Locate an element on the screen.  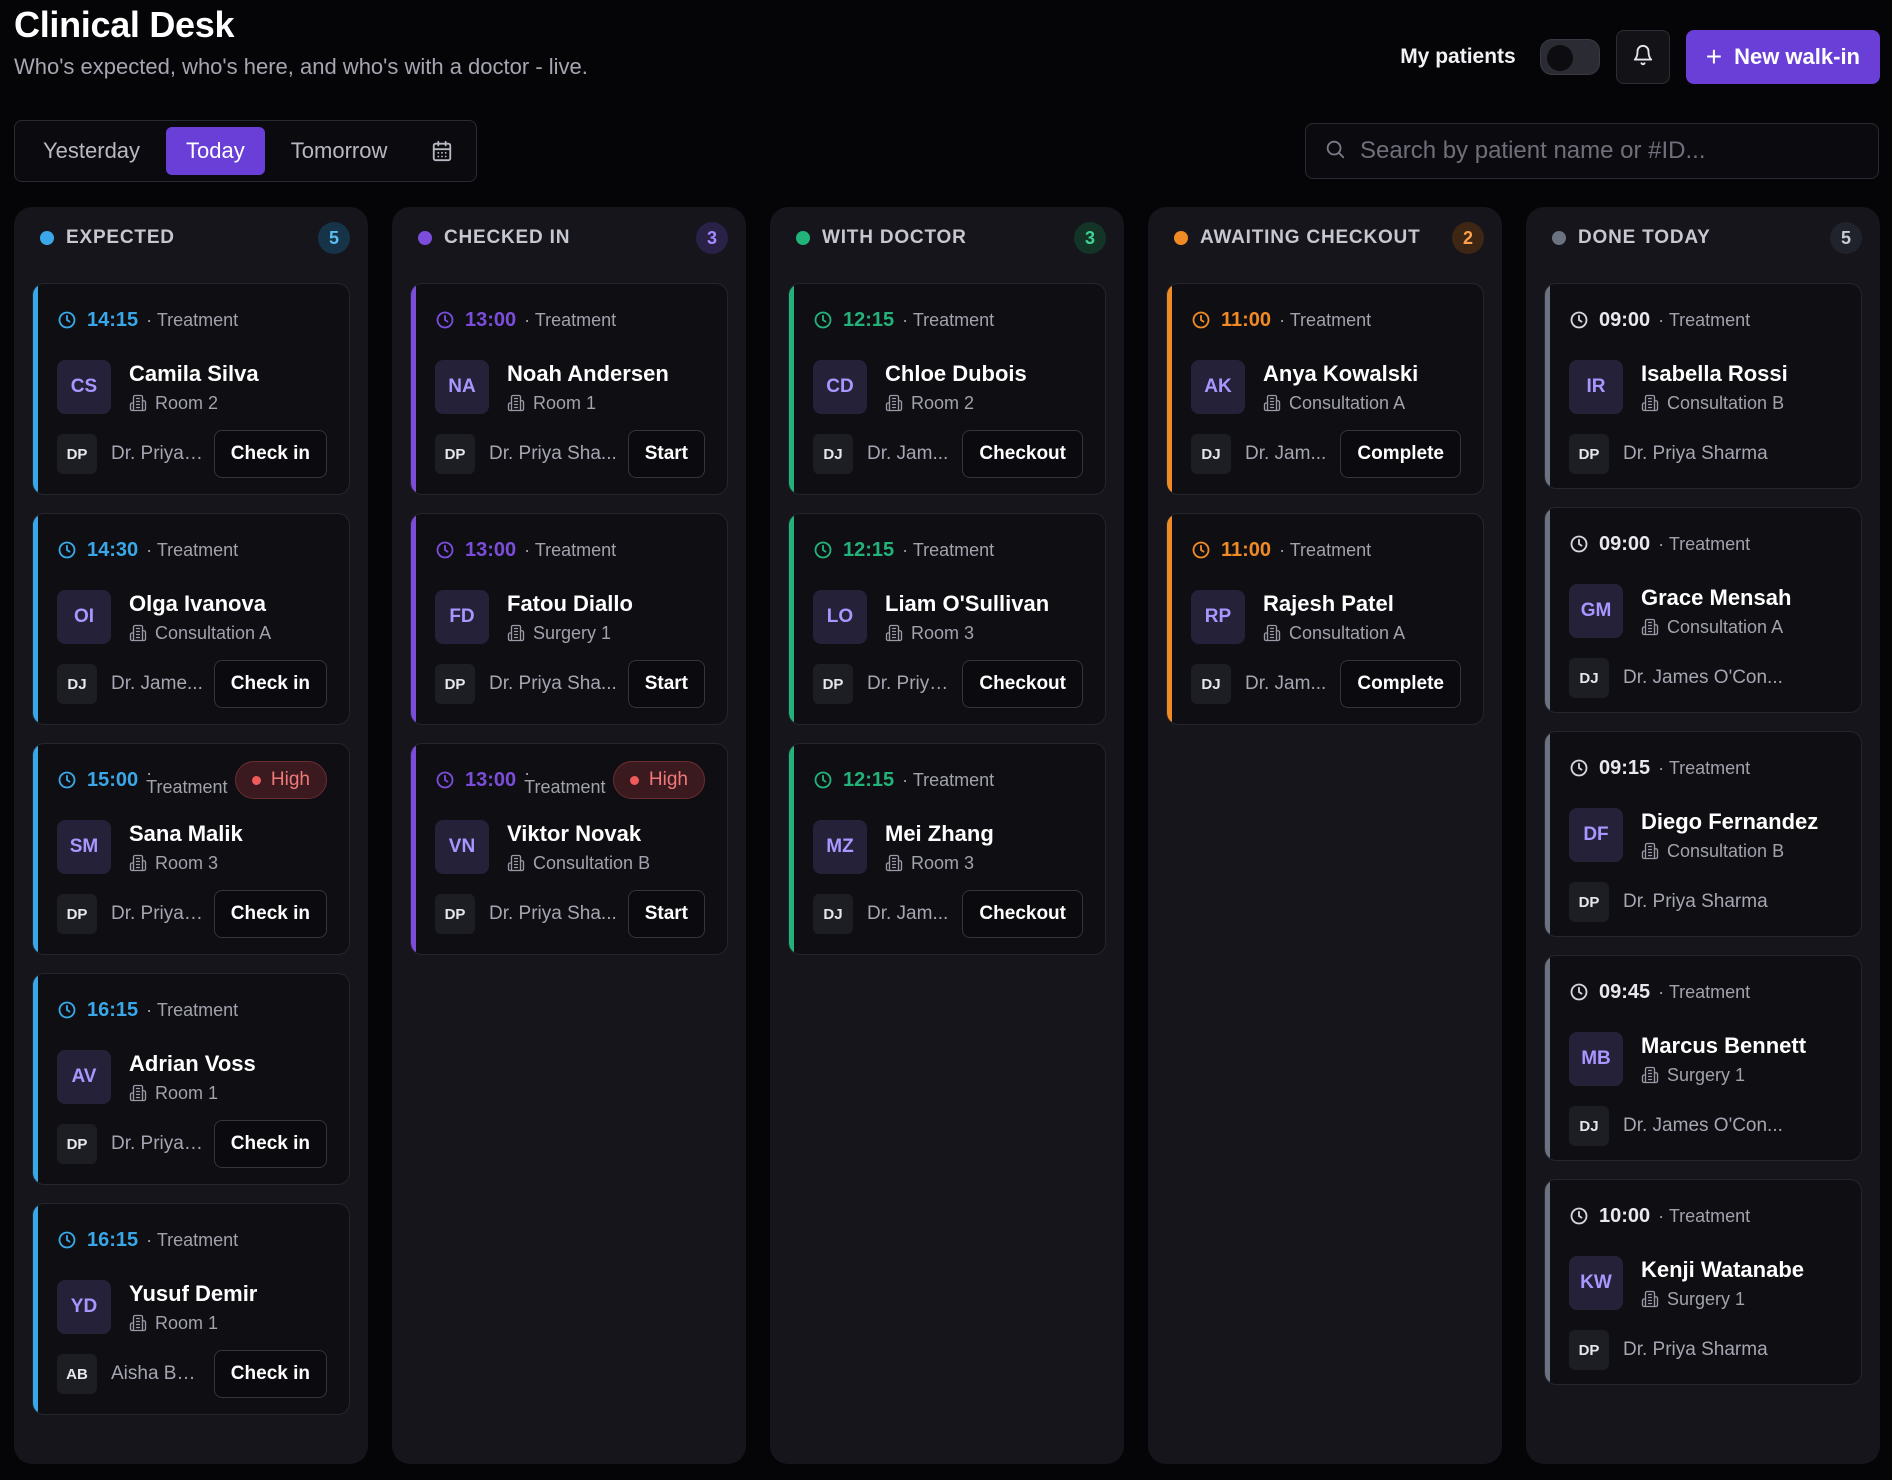
patient-name: Anya Kowalski is located at coordinates (1340, 374).